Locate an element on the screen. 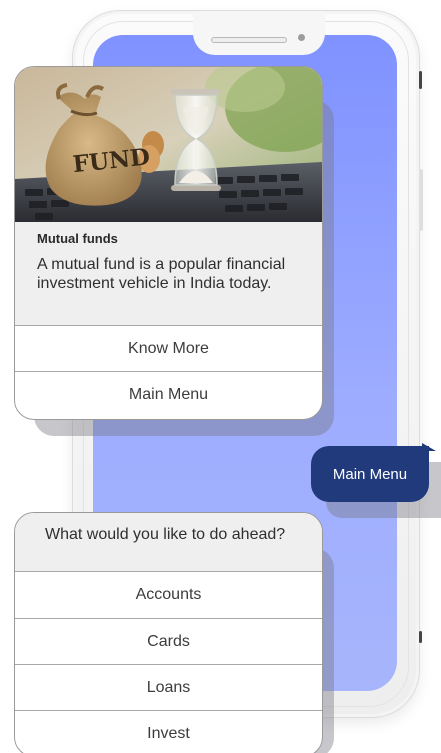 The height and width of the screenshot is (753, 441). accounts-option: Accounts is located at coordinates (168, 594).